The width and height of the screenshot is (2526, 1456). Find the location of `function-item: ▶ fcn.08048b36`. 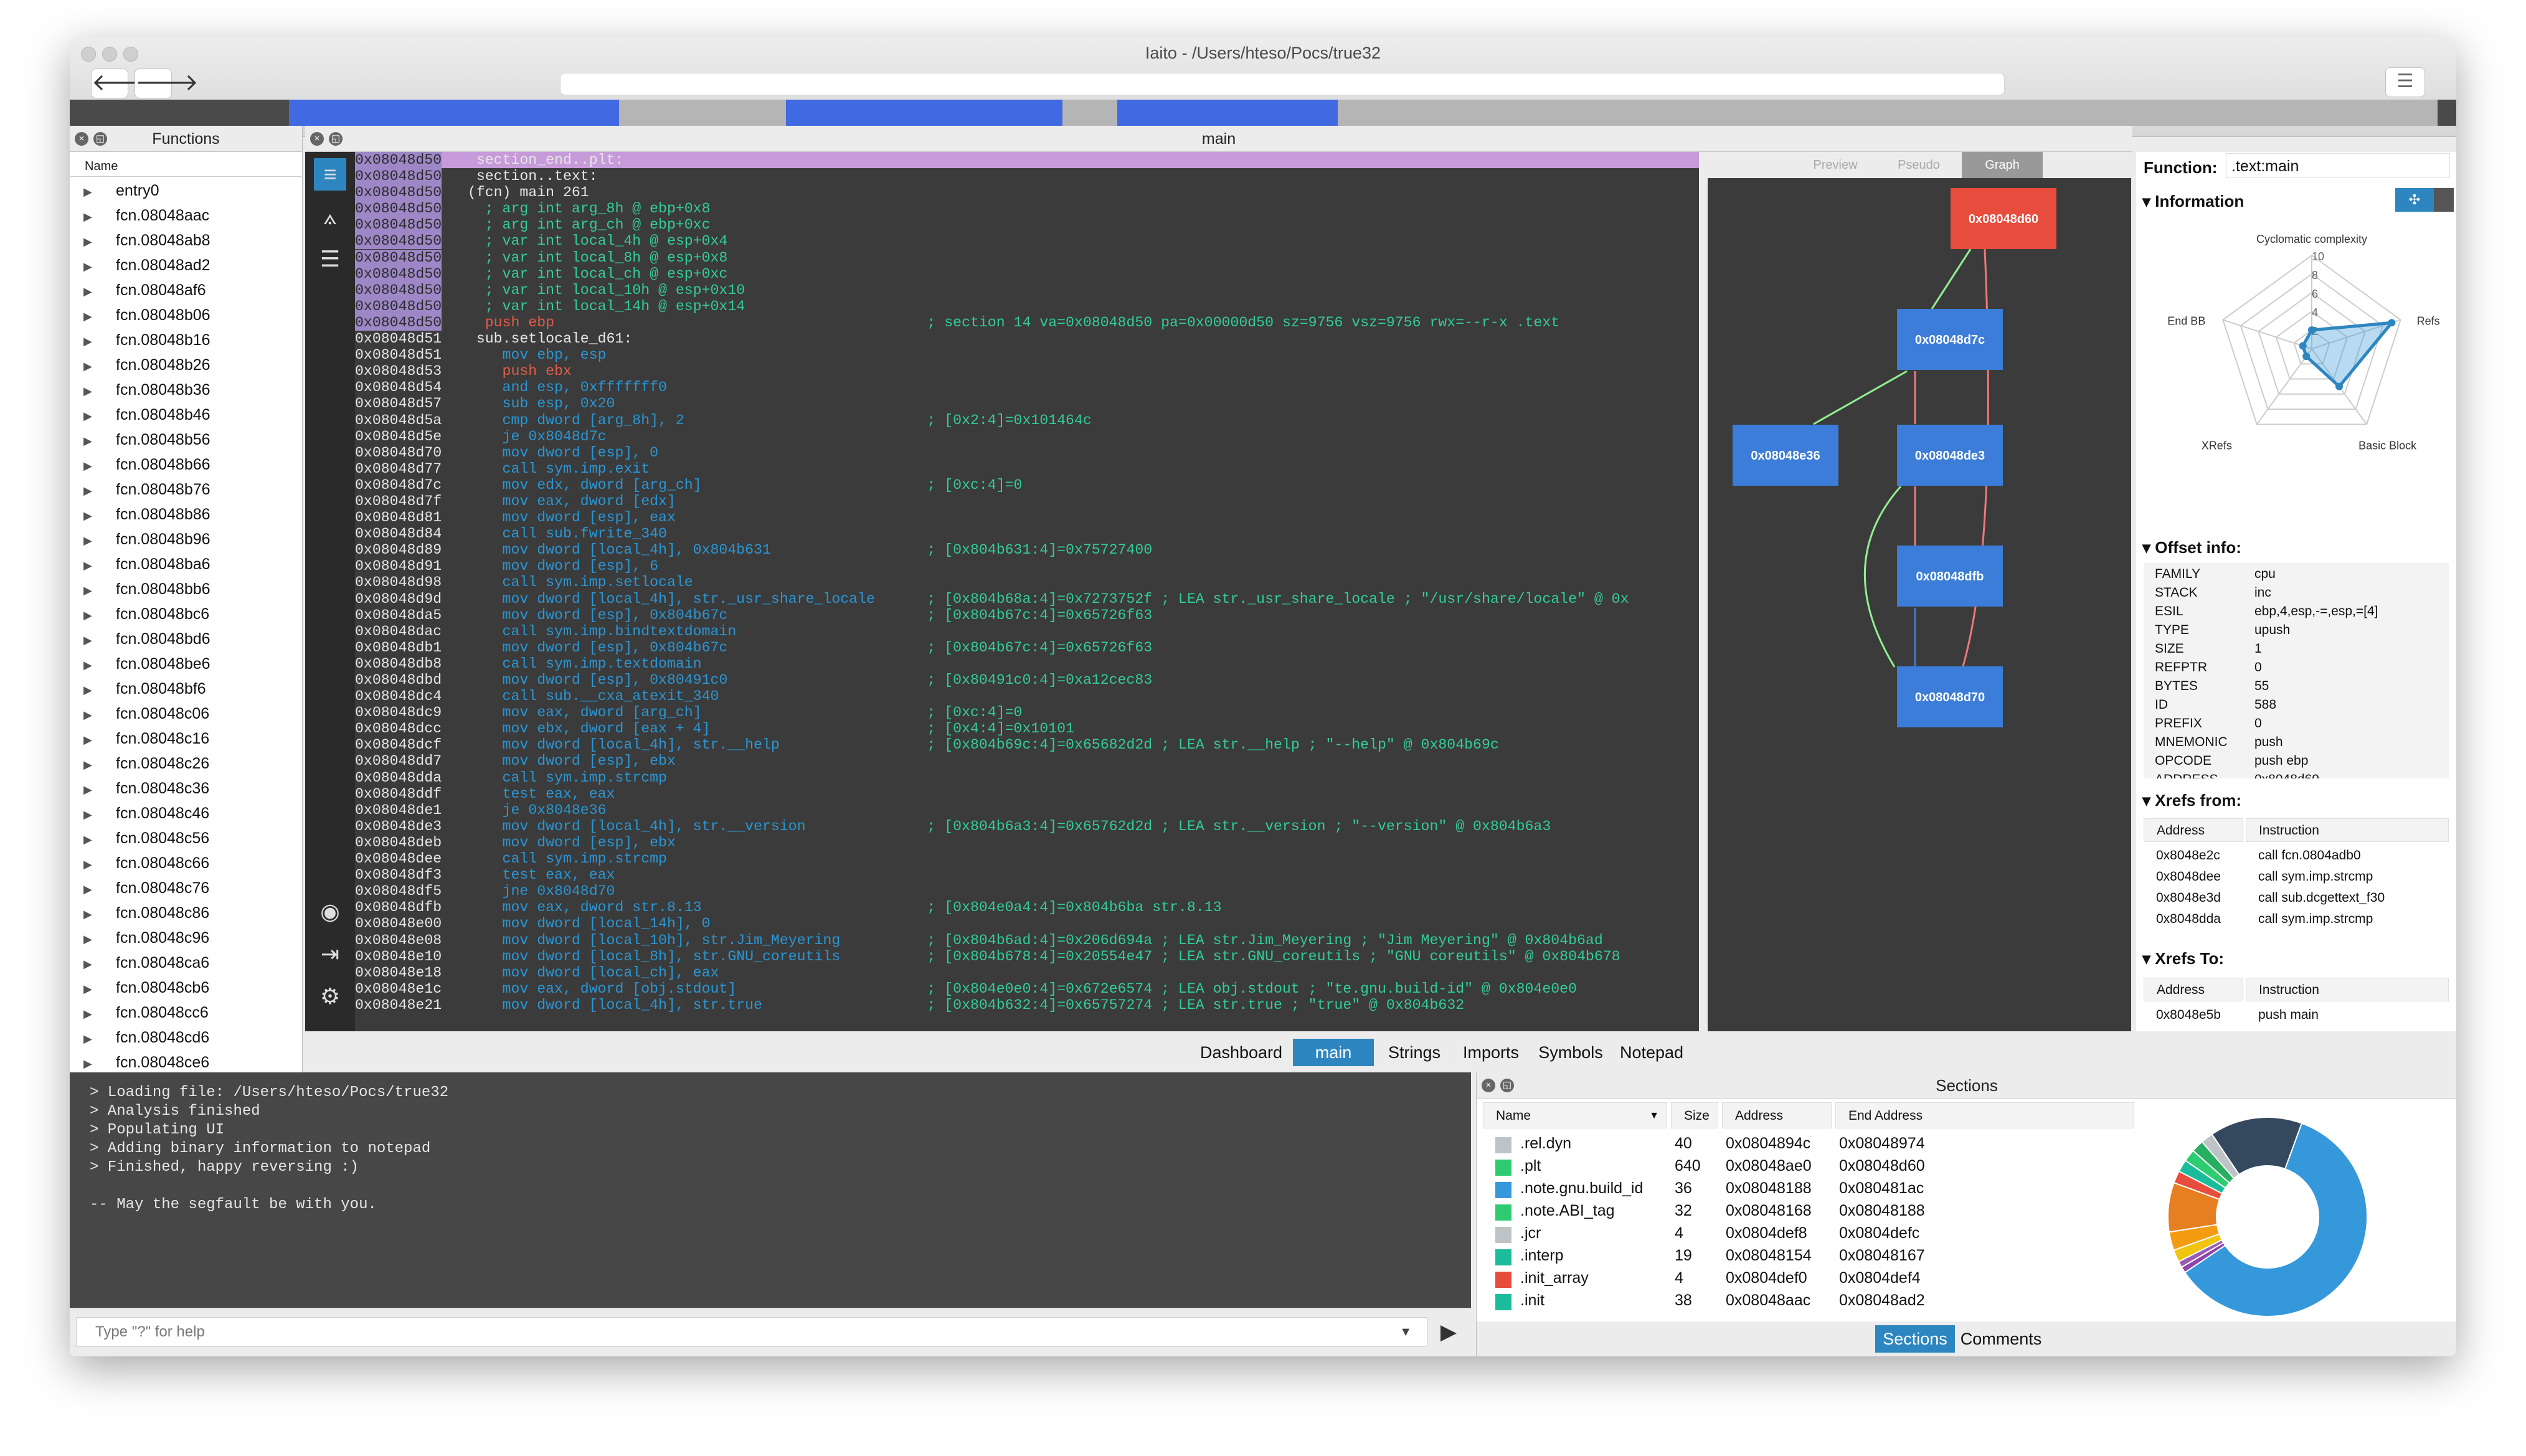

function-item: ▶ fcn.08048b36 is located at coordinates (186, 389).